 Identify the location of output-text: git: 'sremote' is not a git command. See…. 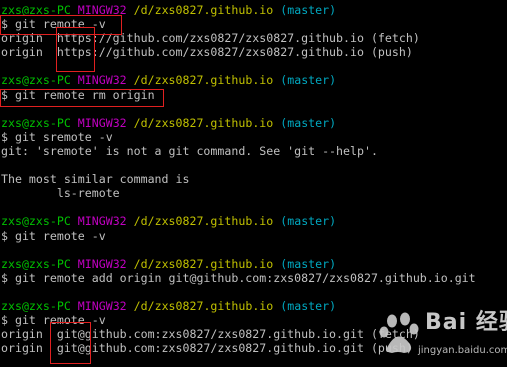
(189, 150).